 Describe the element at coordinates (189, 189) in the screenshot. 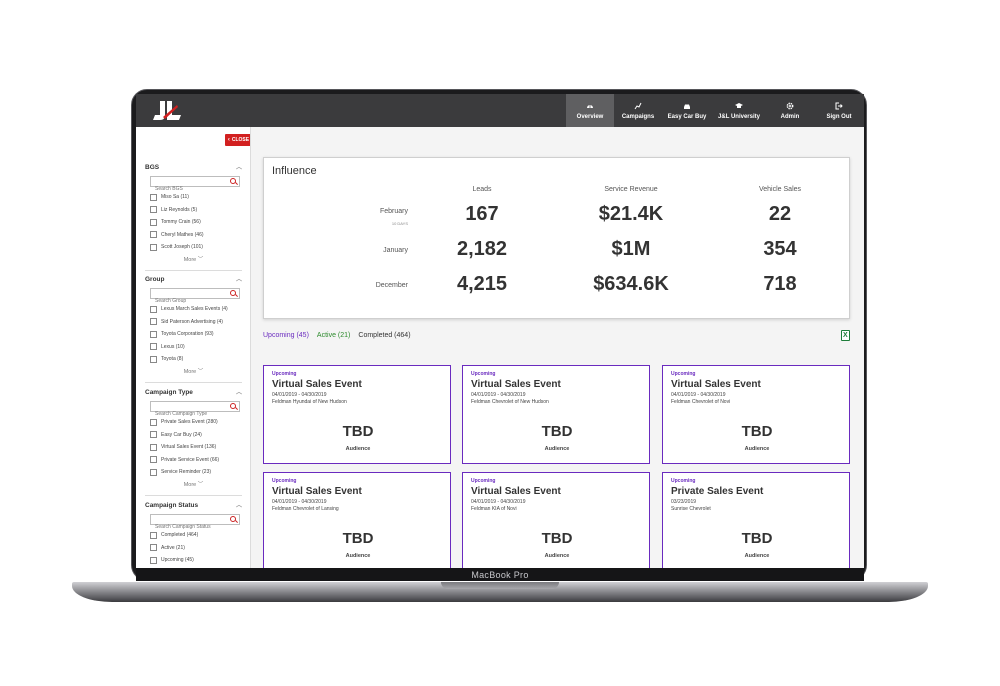

I see `search-bgs-input` at that location.